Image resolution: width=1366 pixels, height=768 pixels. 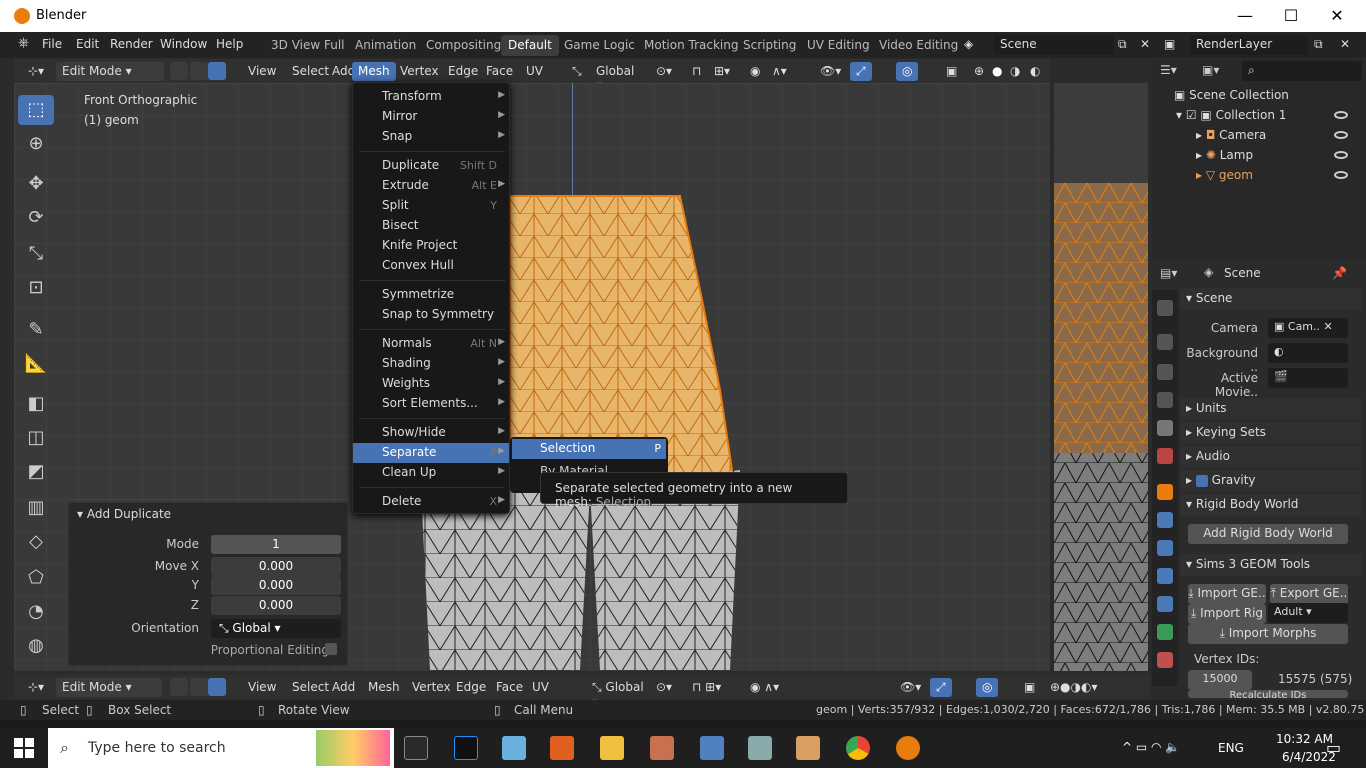 What do you see at coordinates (540, 687) in the screenshot?
I see `bottom-menu-uv: UV` at bounding box center [540, 687].